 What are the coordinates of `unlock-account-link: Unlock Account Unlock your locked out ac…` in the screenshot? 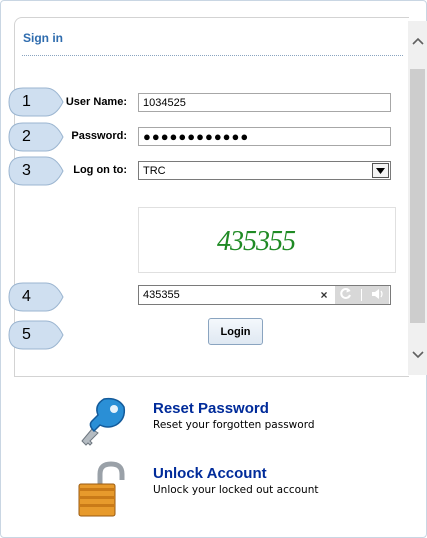 It's located at (228, 490).